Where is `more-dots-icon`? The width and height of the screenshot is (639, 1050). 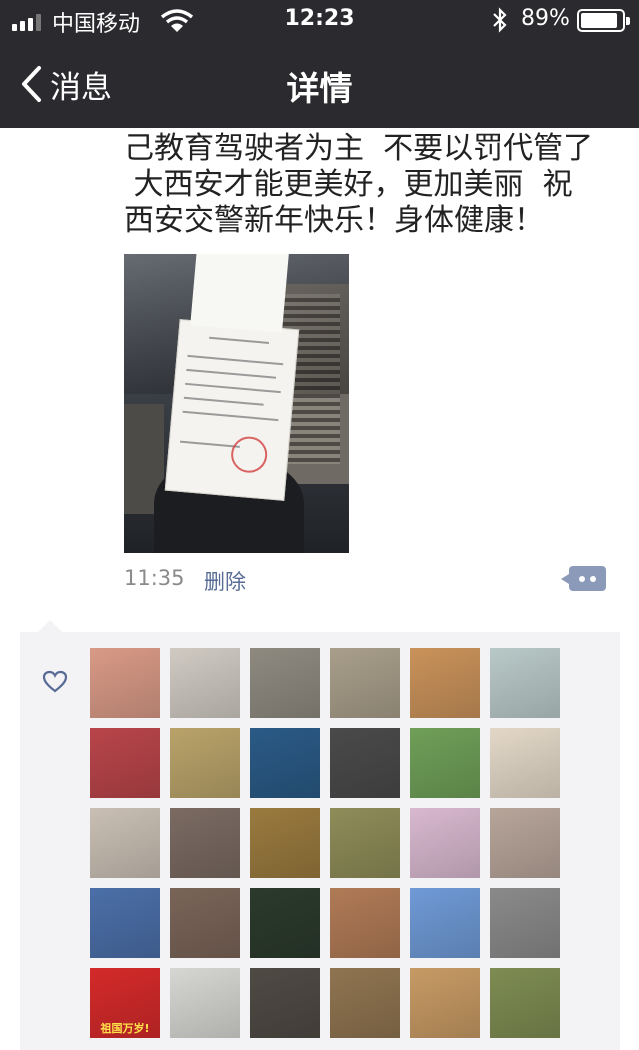 more-dots-icon is located at coordinates (583, 578).